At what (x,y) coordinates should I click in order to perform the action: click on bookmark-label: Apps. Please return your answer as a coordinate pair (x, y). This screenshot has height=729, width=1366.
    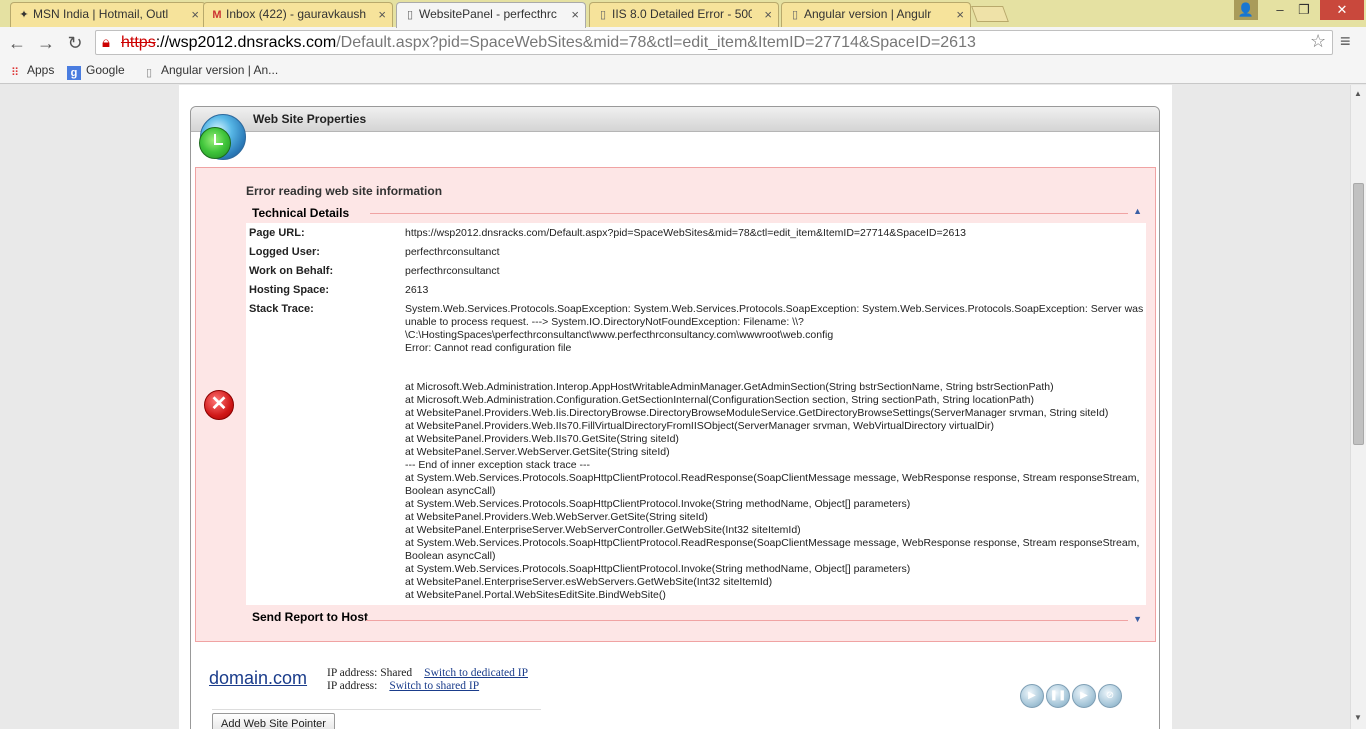
    Looking at the image, I should click on (41, 70).